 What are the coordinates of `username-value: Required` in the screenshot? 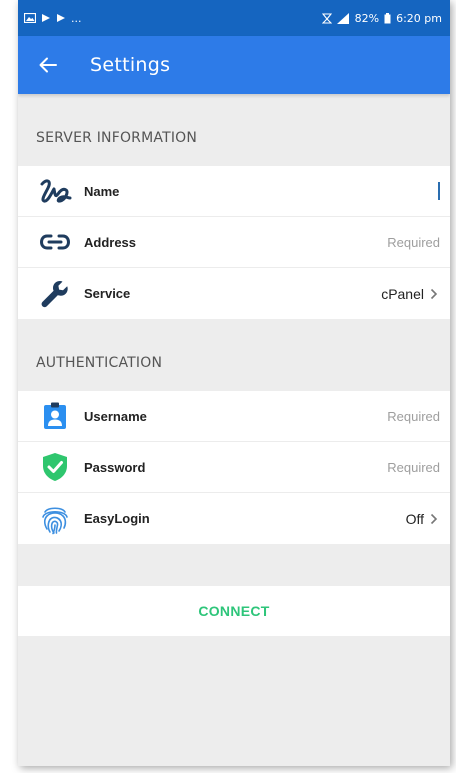 It's located at (413, 416).